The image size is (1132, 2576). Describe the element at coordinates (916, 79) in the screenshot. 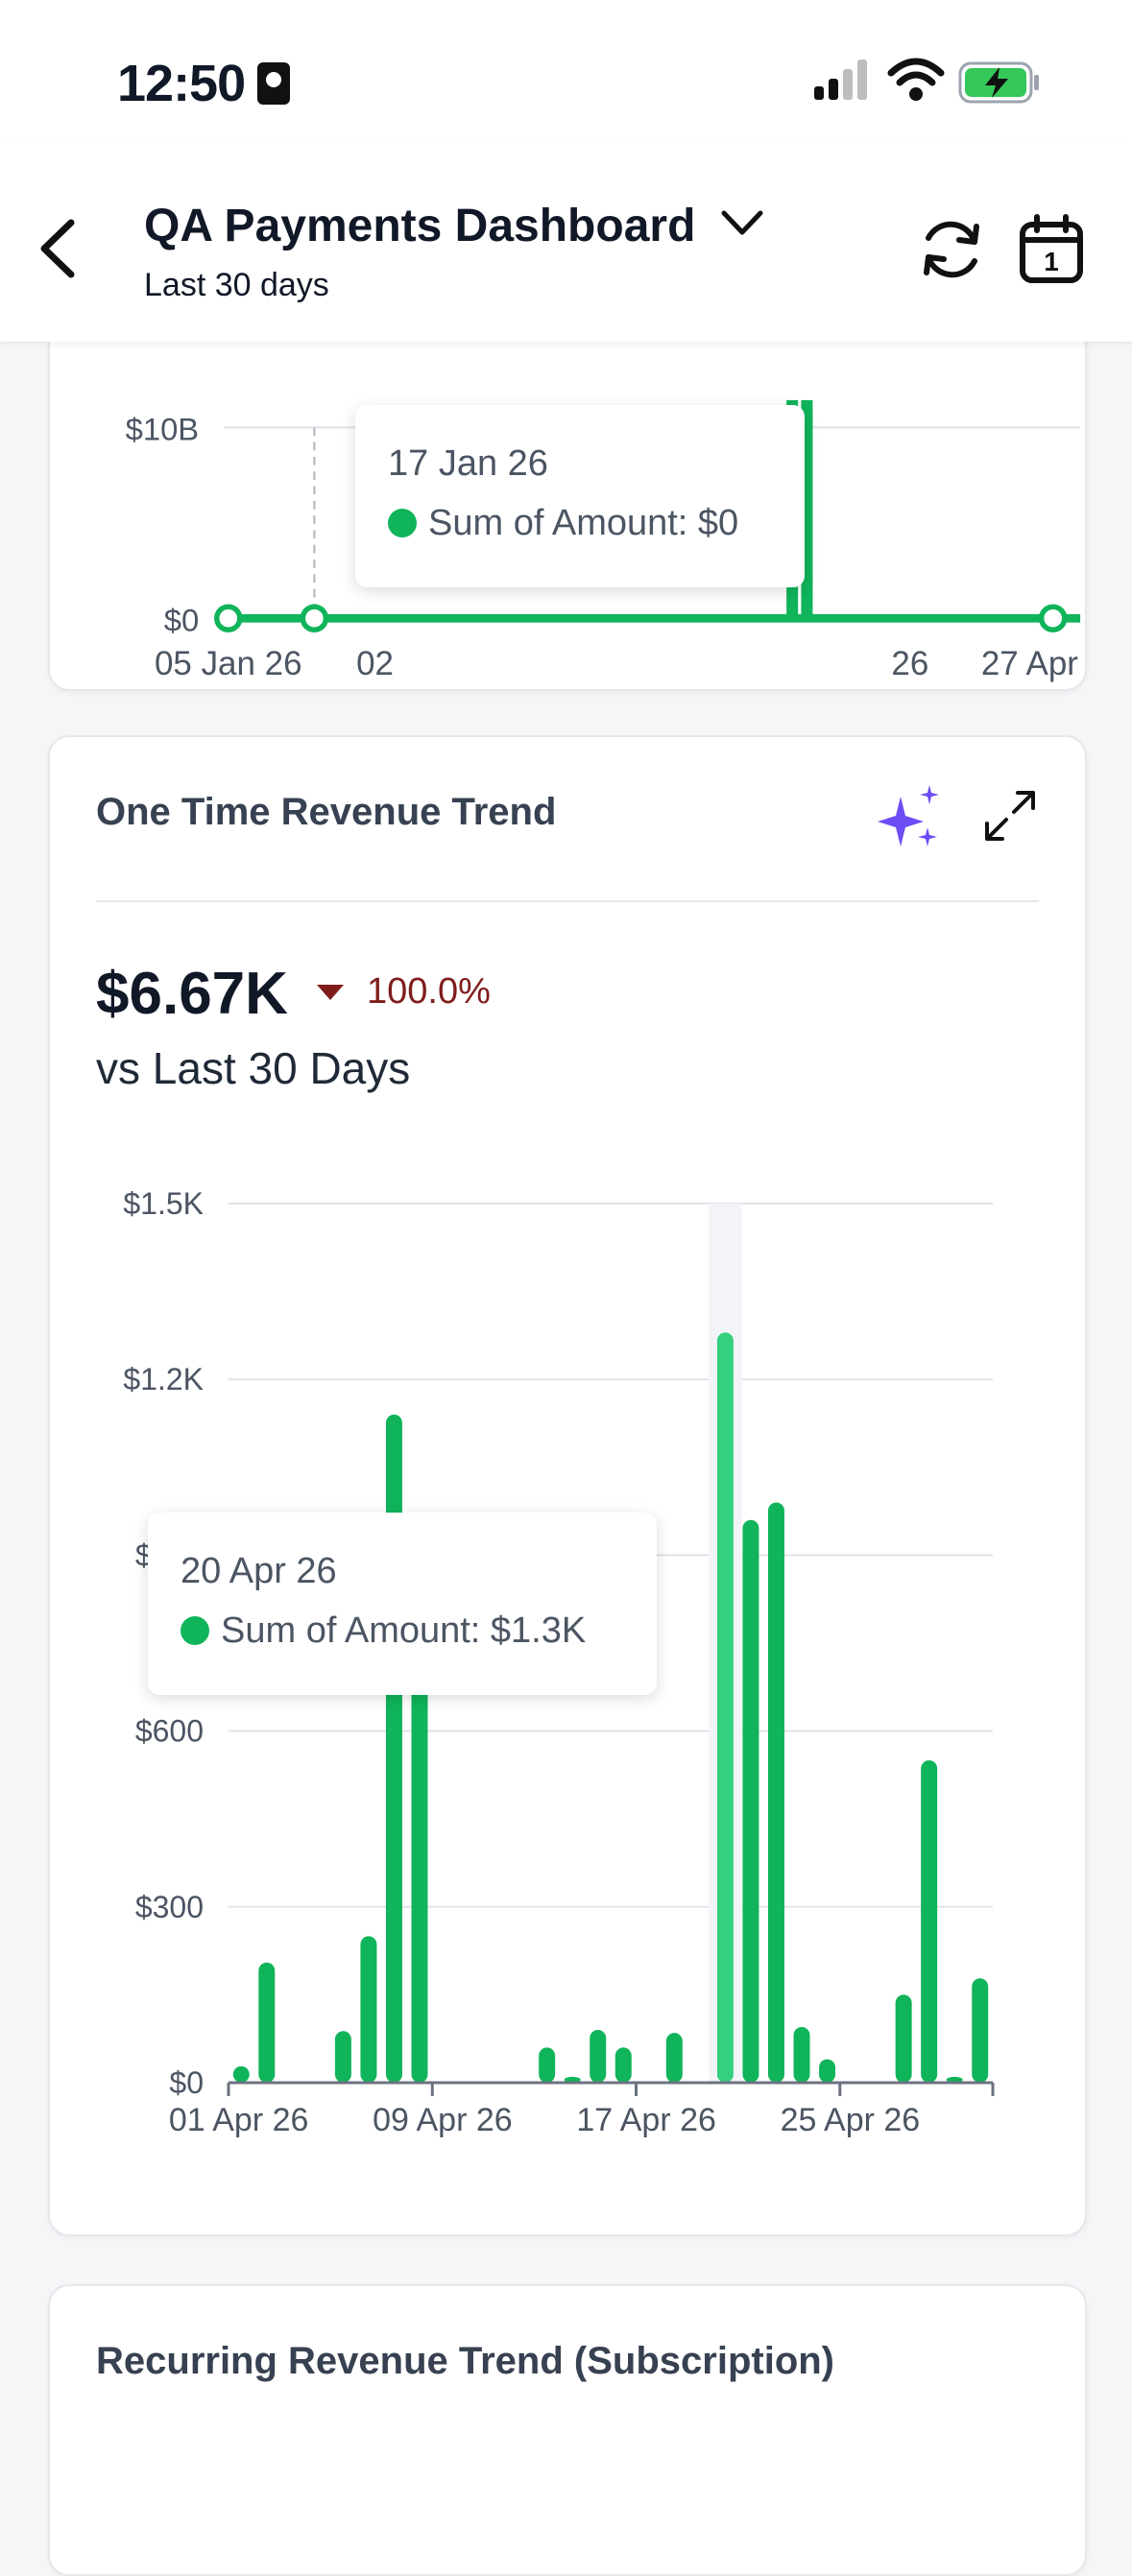

I see `wifi-icon` at that location.